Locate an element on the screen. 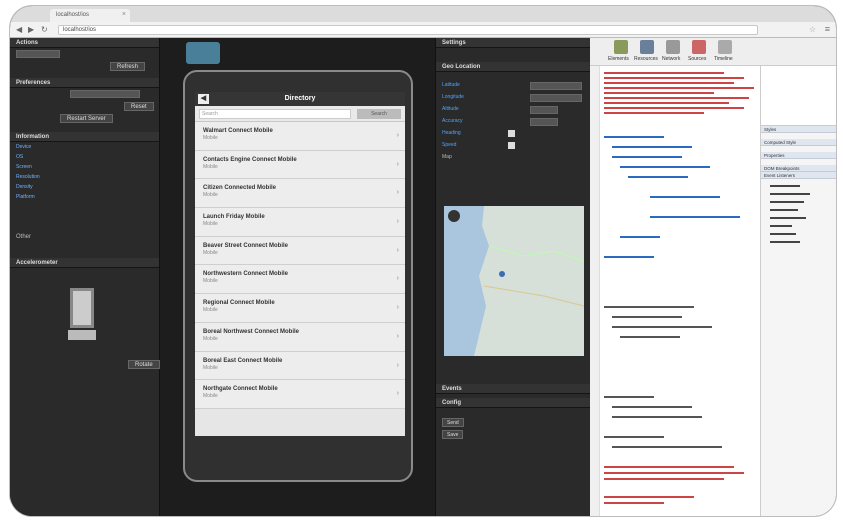  device-orientation-graphic is located at coordinates (84, 313).